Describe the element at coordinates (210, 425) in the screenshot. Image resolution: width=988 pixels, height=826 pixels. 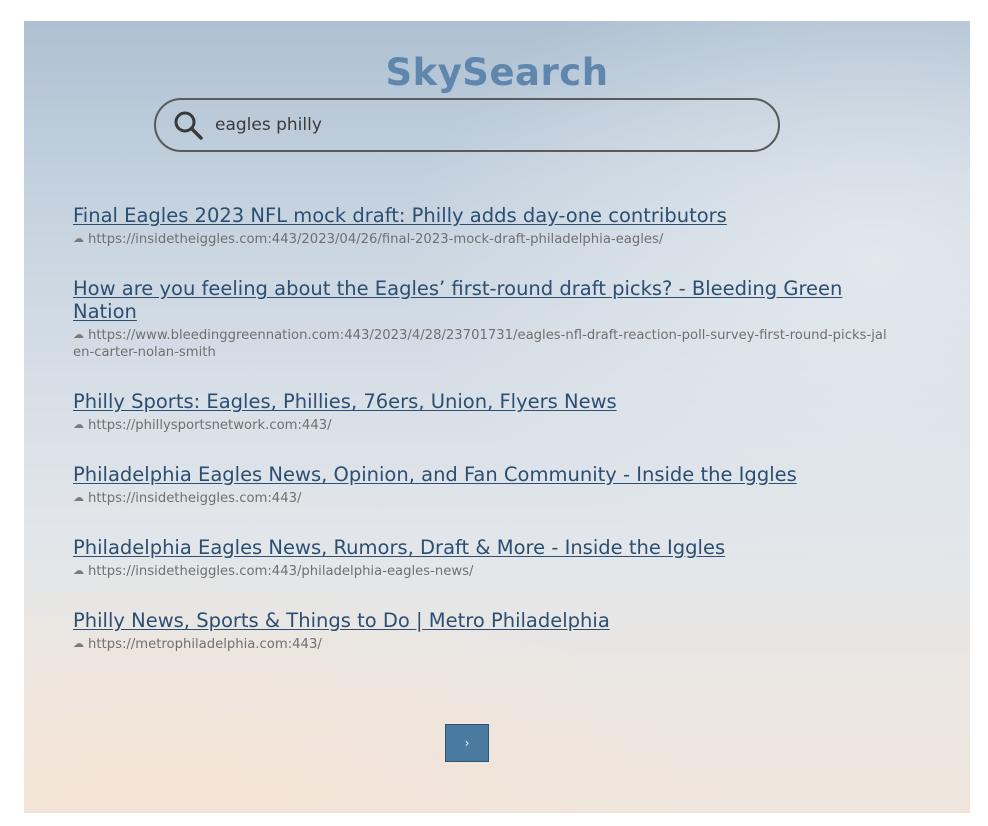
I see `result-url-text: https://phillysportsnetwork.com:443/` at that location.